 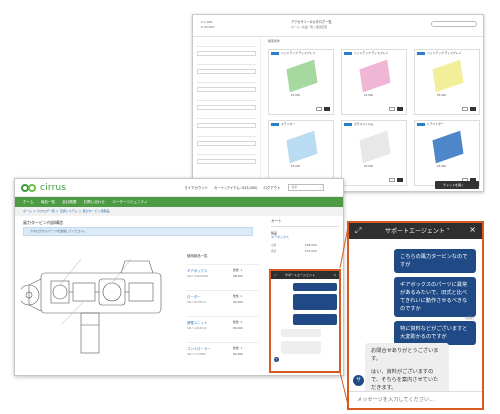 I want to click on product-card-title: ステッカー, so click(x=288, y=124).